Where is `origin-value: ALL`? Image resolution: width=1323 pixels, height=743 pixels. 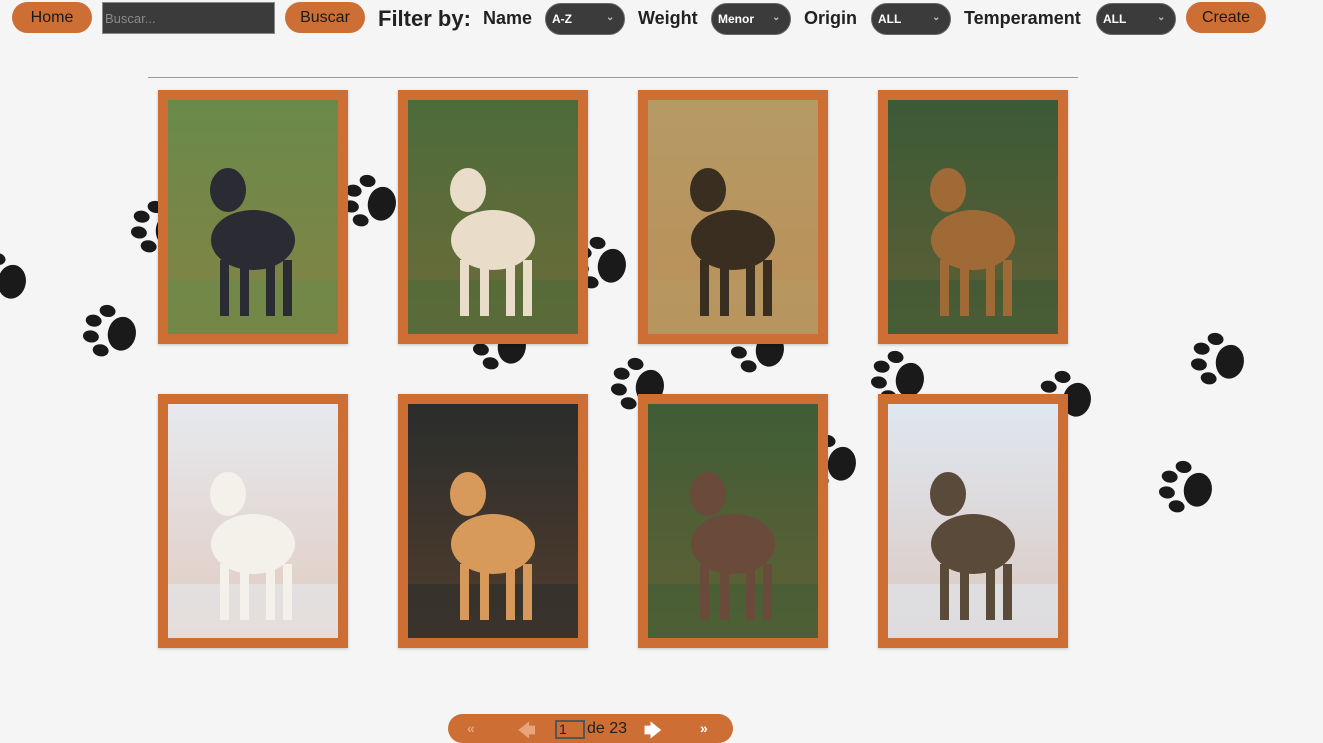 origin-value: ALL is located at coordinates (890, 19).